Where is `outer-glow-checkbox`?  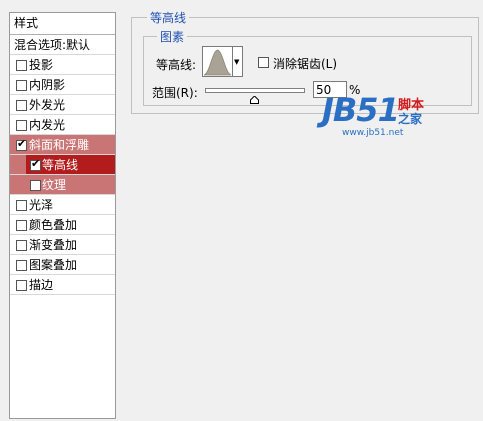
outer-glow-checkbox is located at coordinates (21, 105).